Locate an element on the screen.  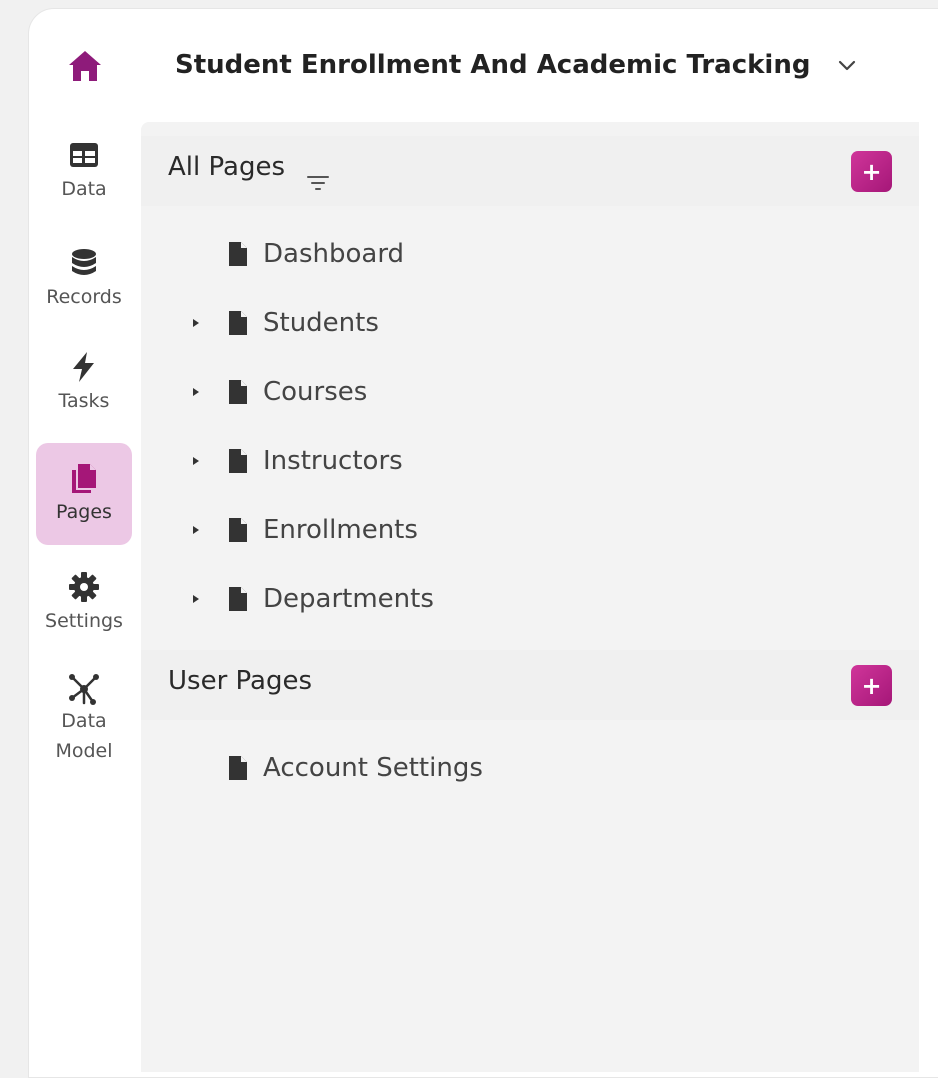
gear-icon is located at coordinates (84, 587).